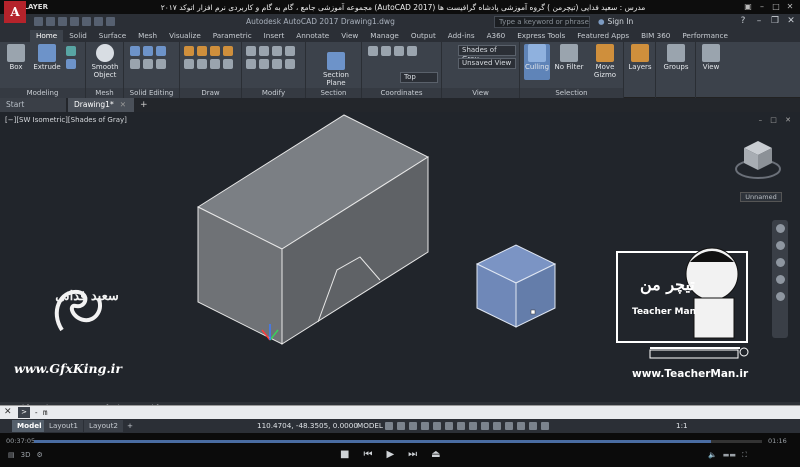 The image size is (800, 467). Describe the element at coordinates (780, 296) in the screenshot. I see `showmotion-icon` at that location.